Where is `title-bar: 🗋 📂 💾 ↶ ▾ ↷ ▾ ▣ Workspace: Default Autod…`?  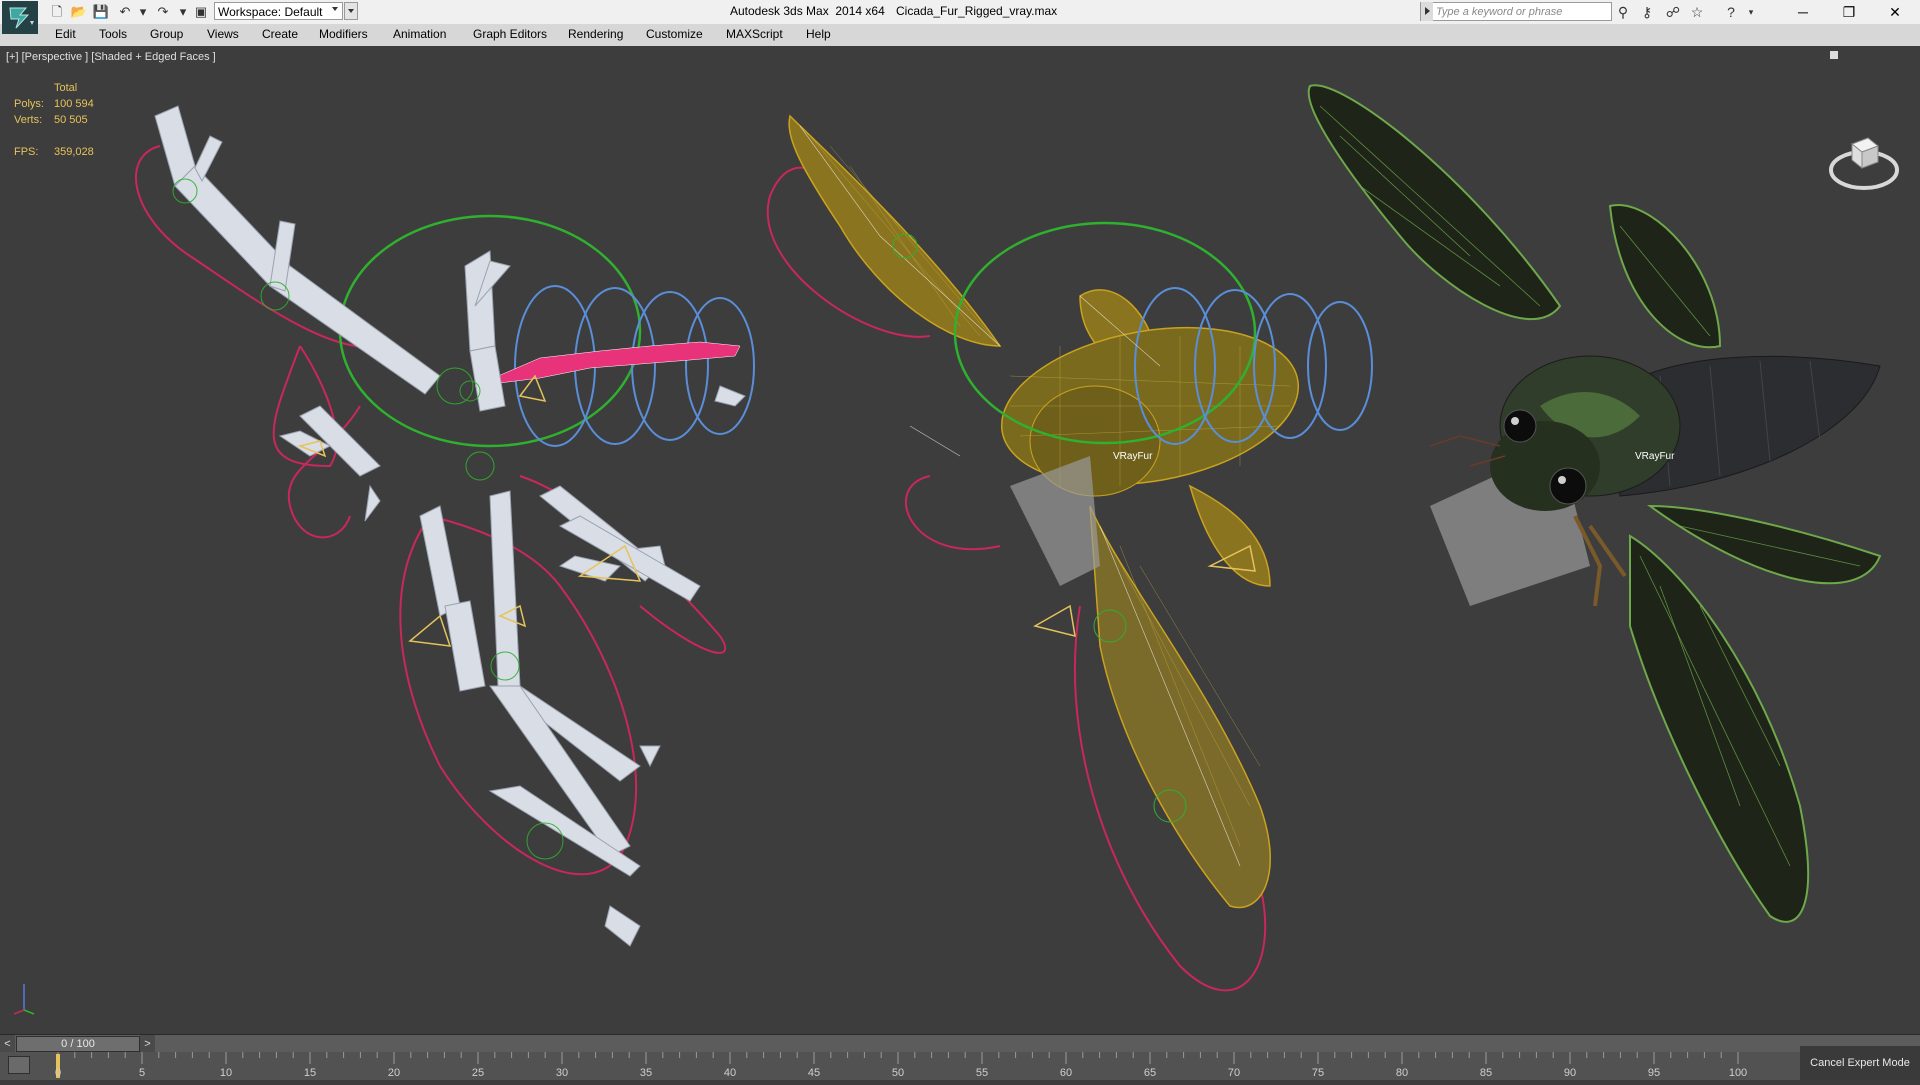
title-bar: 🗋 📂 💾 ↶ ▾ ↷ ▾ ▣ Workspace: Default Autod… is located at coordinates (960, 12).